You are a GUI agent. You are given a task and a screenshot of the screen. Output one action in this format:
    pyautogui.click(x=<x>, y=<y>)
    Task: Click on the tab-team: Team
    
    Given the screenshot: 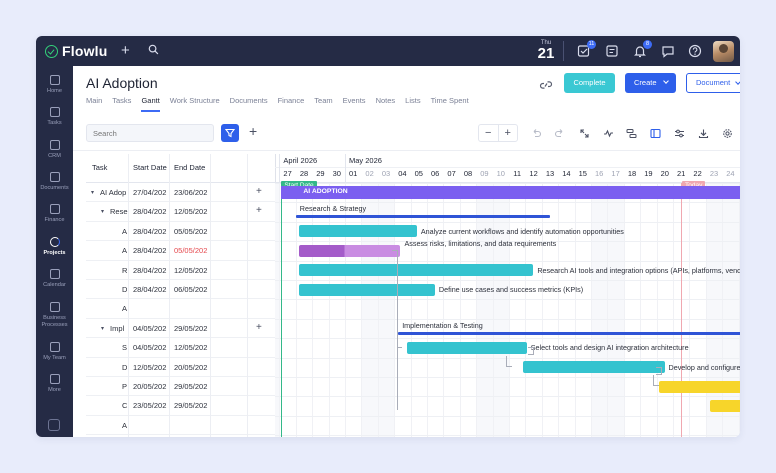 What is the action you would take?
    pyautogui.click(x=323, y=104)
    